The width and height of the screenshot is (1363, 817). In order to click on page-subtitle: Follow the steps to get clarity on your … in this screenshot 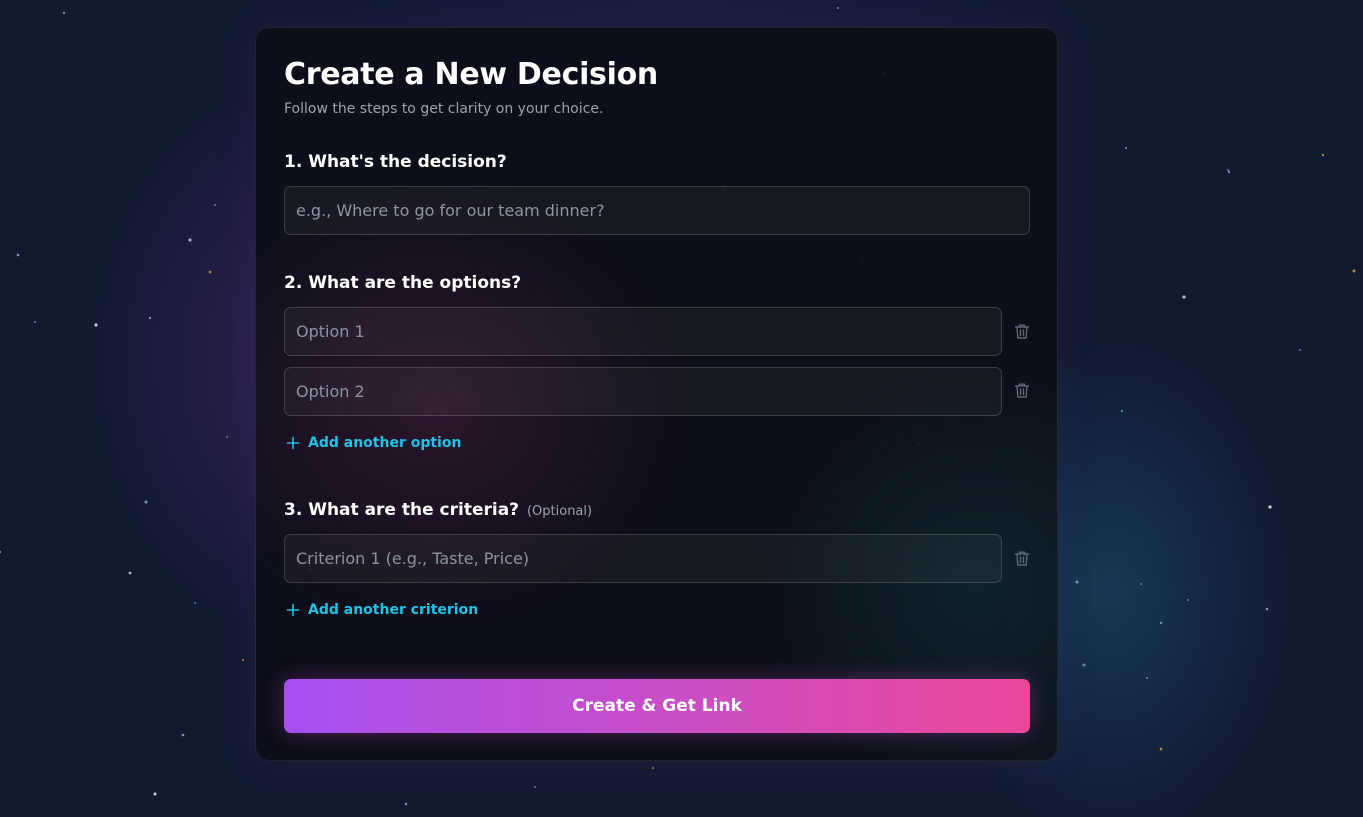, I will do `click(444, 109)`.